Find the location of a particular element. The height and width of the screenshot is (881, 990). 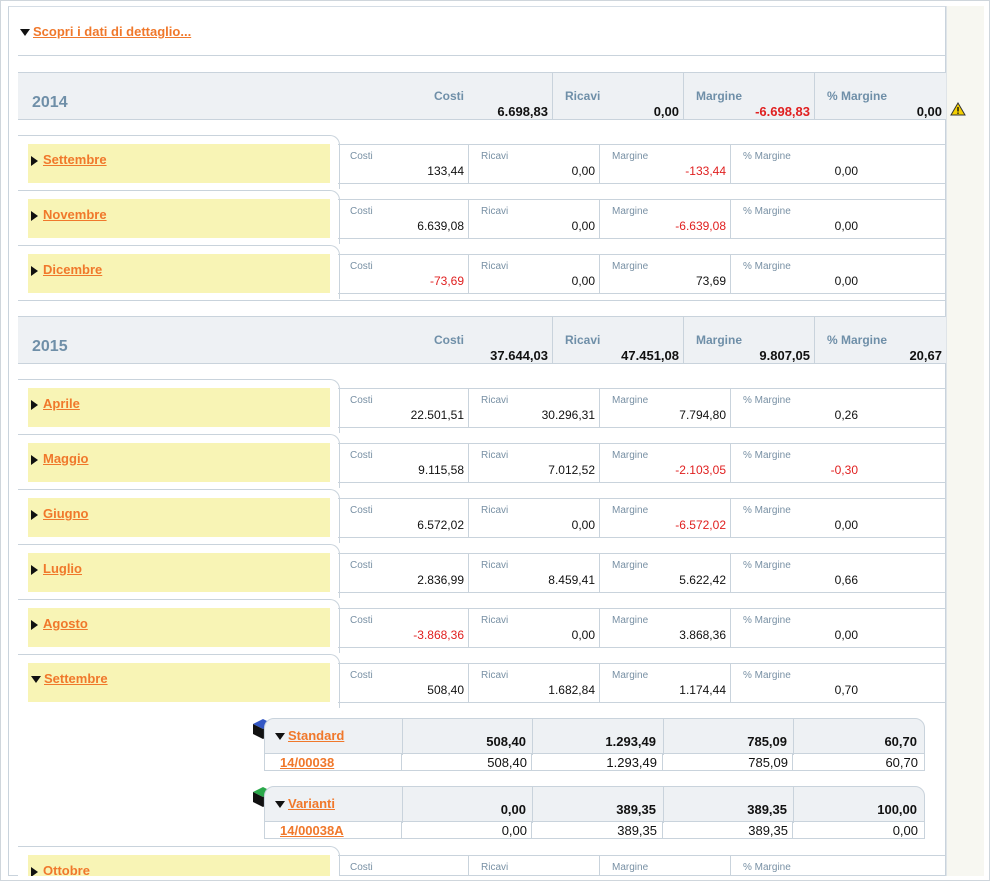

year-pct-margine: % Margine 0,00 is located at coordinates (884, 104).